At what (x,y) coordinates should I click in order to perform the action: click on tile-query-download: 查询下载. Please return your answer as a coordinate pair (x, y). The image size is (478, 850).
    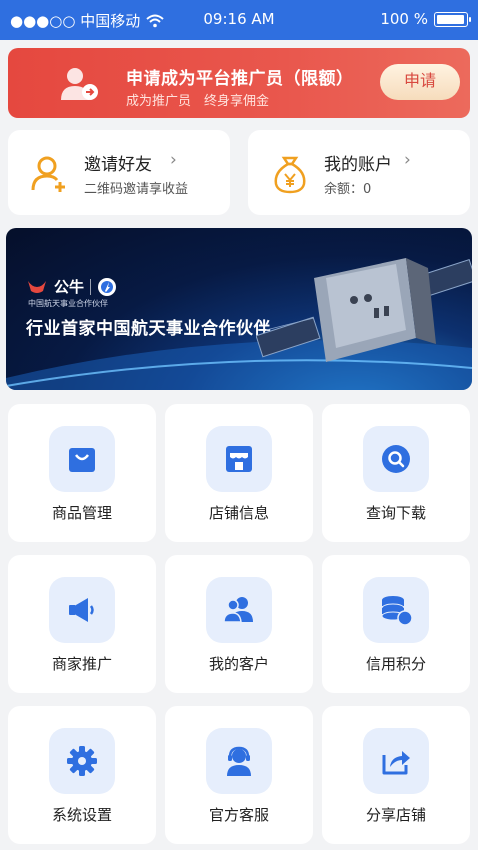
    Looking at the image, I should click on (396, 473).